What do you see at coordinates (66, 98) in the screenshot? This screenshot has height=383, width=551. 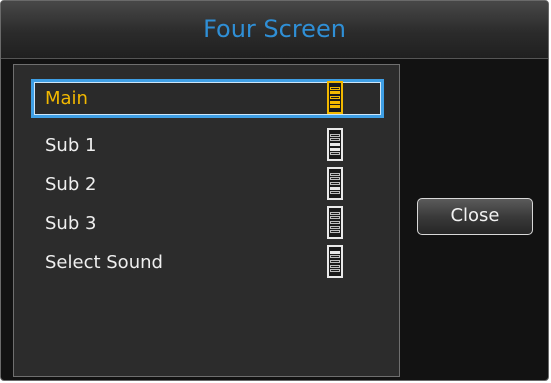 I see `menu-item-label: Main` at bounding box center [66, 98].